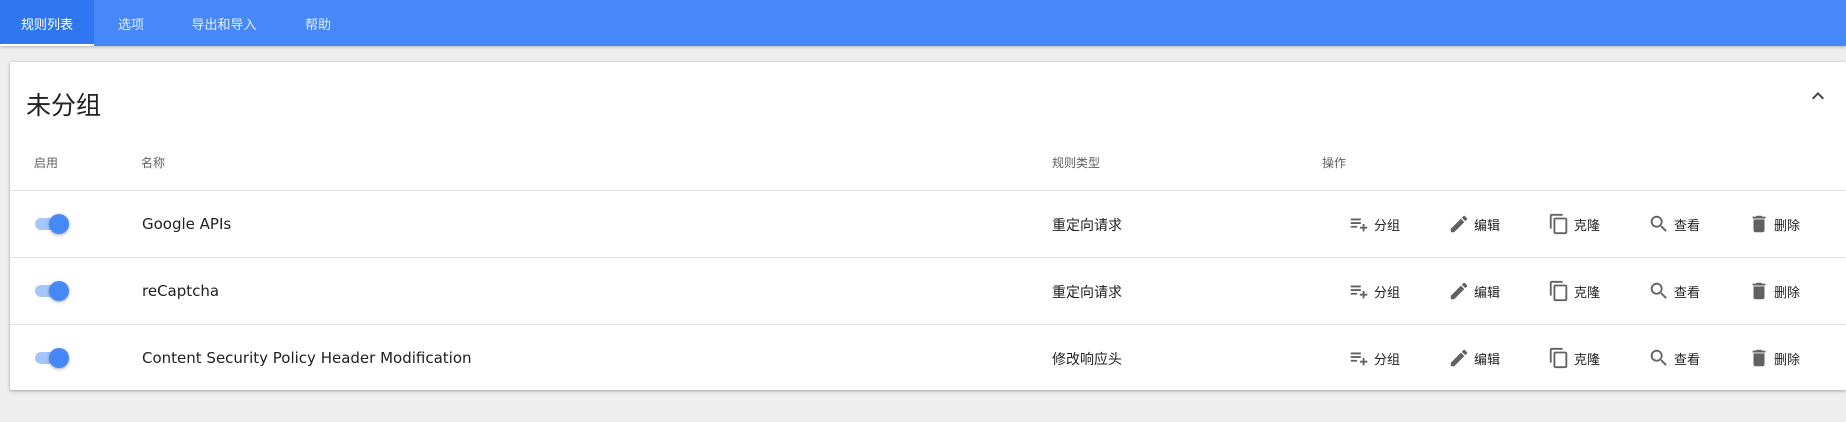 The height and width of the screenshot is (422, 1846). I want to click on column-header-name: 名称, so click(153, 163).